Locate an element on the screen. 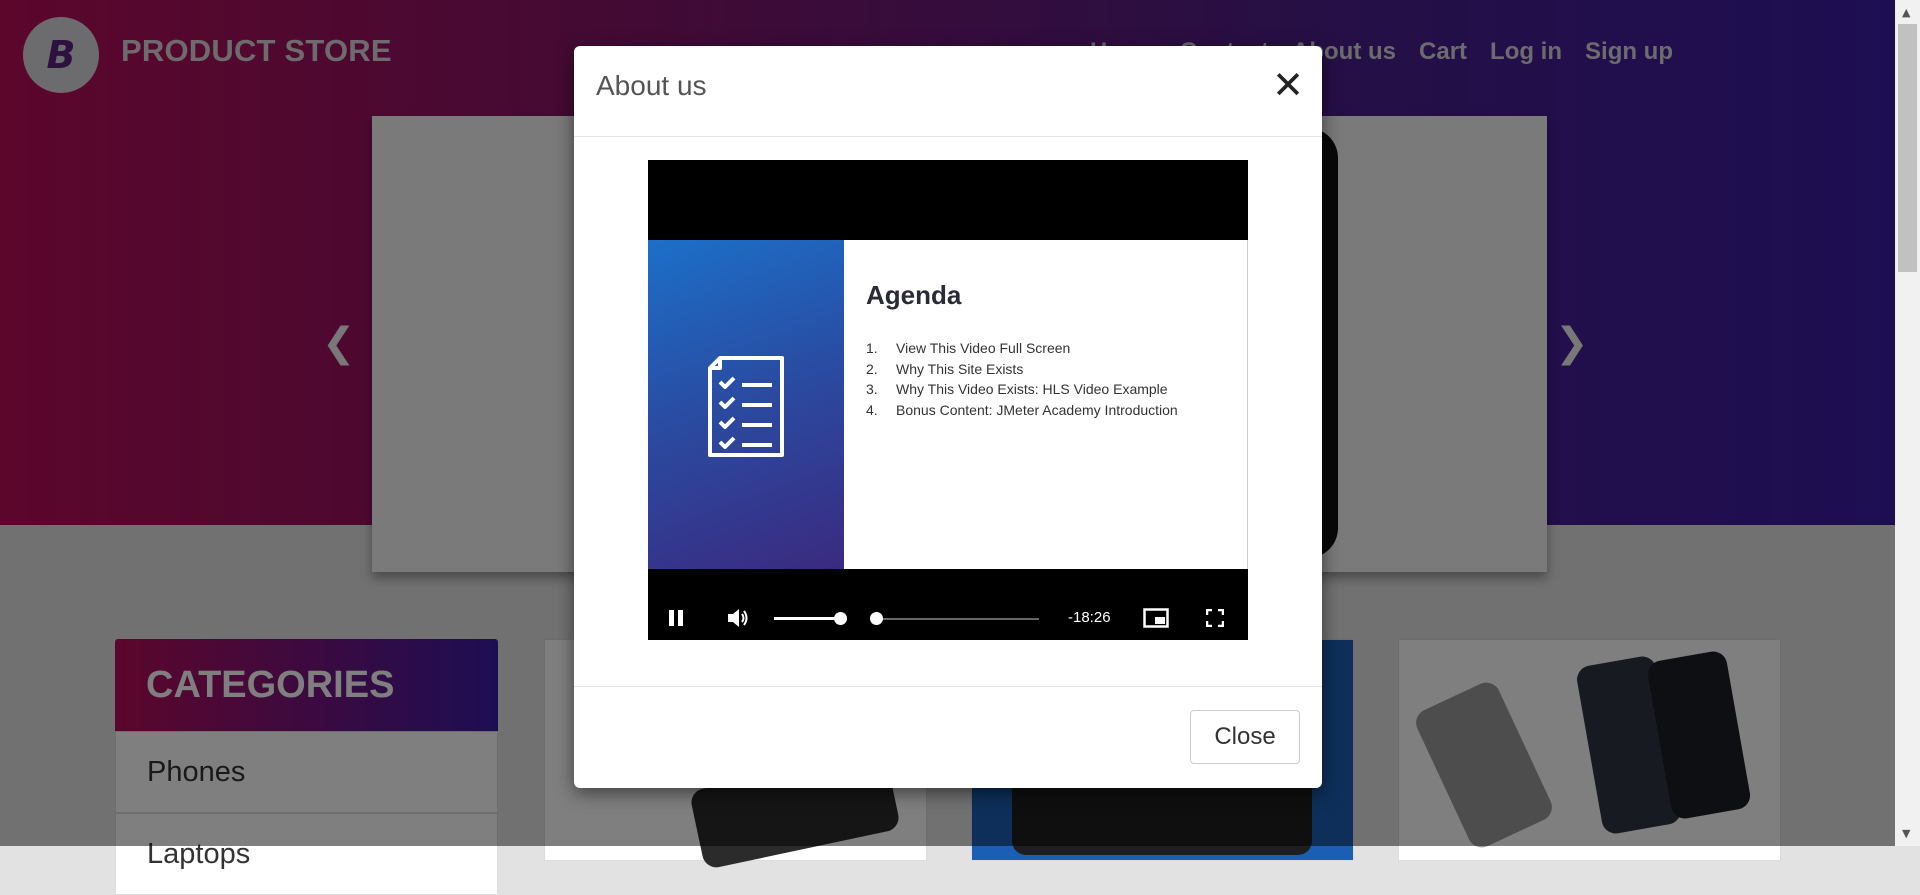 Image resolution: width=1920 pixels, height=895 pixels. close-button: Close is located at coordinates (1245, 737).